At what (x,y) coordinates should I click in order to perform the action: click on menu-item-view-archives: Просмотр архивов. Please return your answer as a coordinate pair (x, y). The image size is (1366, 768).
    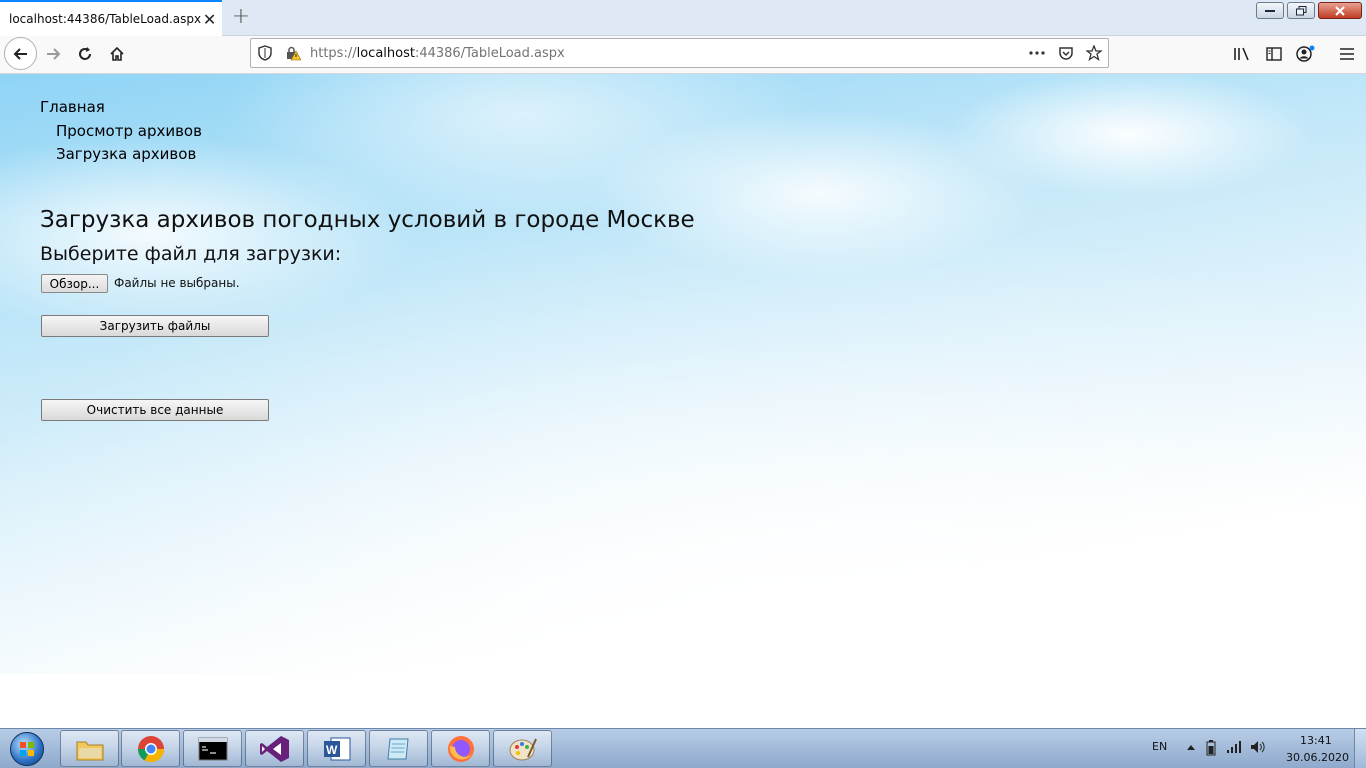
    Looking at the image, I should click on (129, 131).